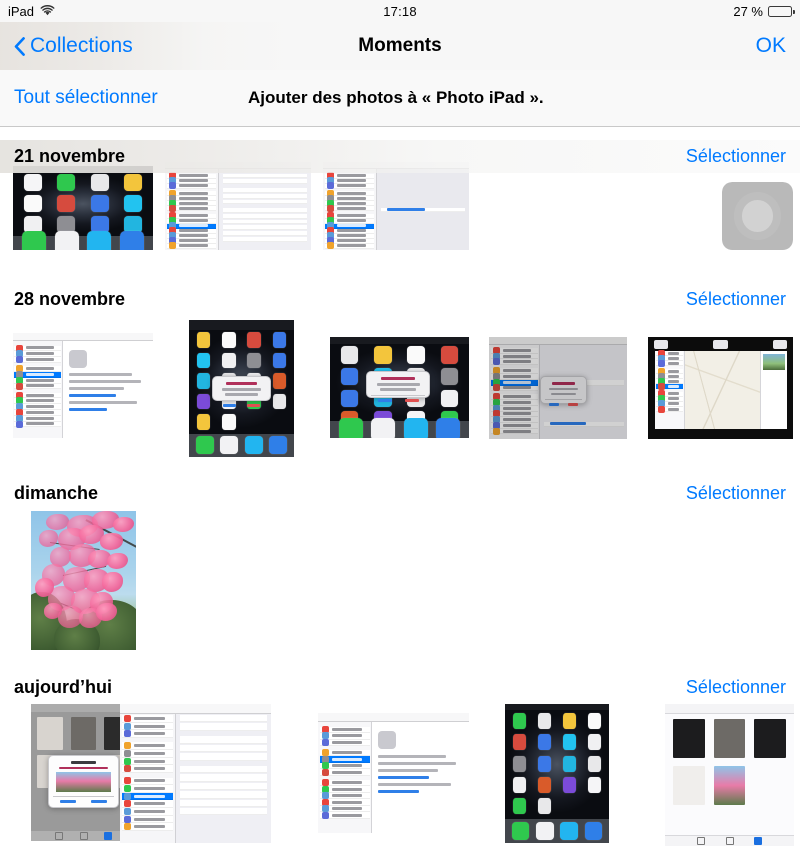 Image resolution: width=800 pixels, height=854 pixels. What do you see at coordinates (400, 493) in the screenshot?
I see `moment-section-header: dimanche Sélectionner` at bounding box center [400, 493].